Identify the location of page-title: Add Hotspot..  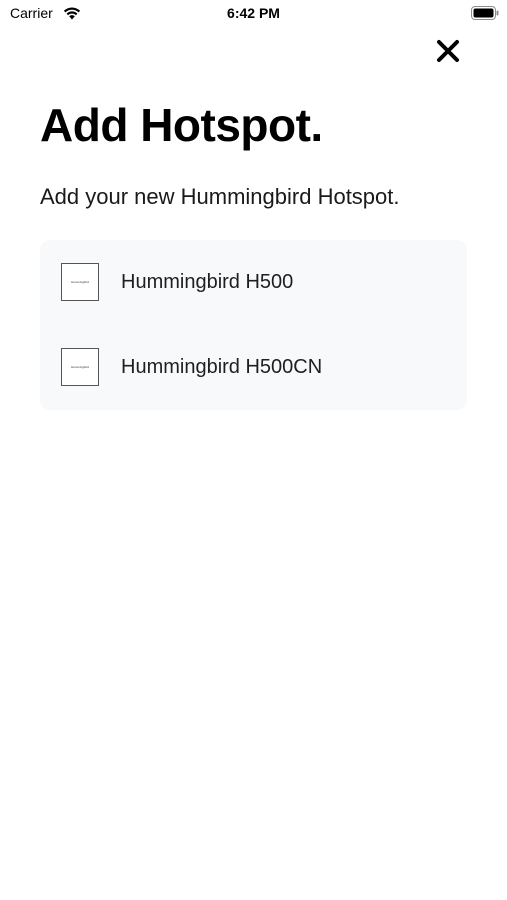
(181, 125).